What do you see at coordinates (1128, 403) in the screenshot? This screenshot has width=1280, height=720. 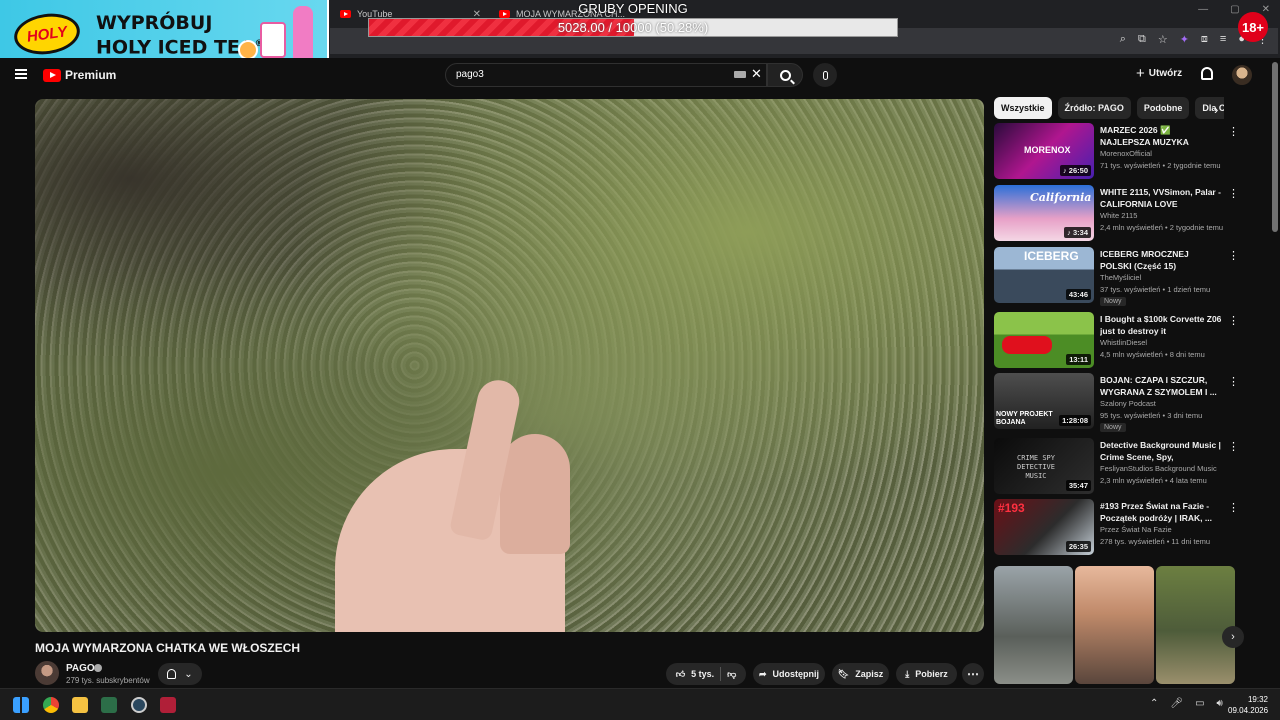 I see `recommendation-channel: Szalony Podcast` at bounding box center [1128, 403].